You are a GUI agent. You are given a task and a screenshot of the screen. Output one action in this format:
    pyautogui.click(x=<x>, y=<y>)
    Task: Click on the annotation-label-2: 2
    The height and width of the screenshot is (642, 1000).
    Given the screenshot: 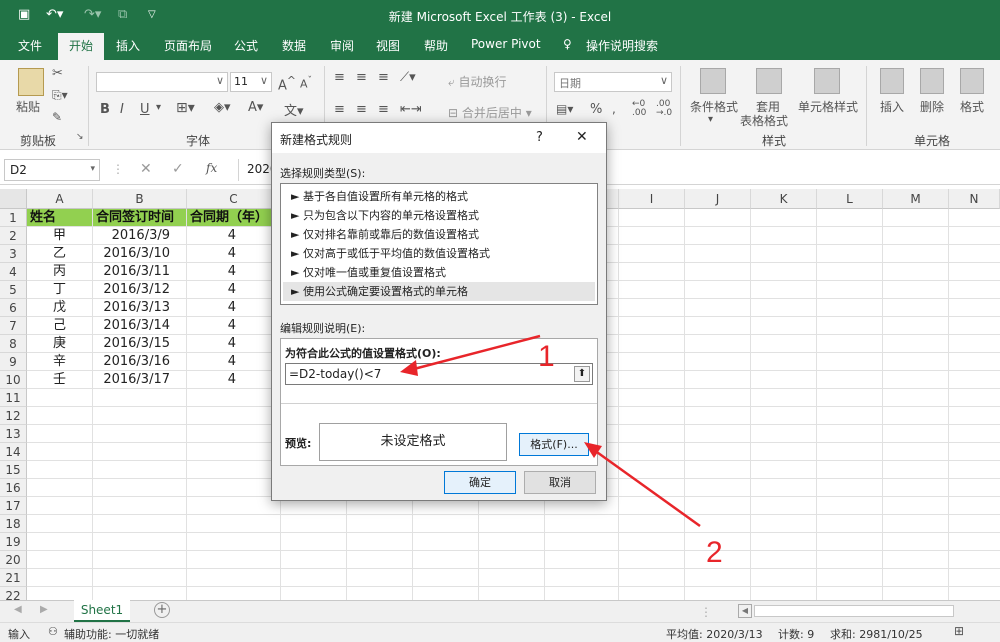 What is the action you would take?
    pyautogui.click(x=714, y=552)
    